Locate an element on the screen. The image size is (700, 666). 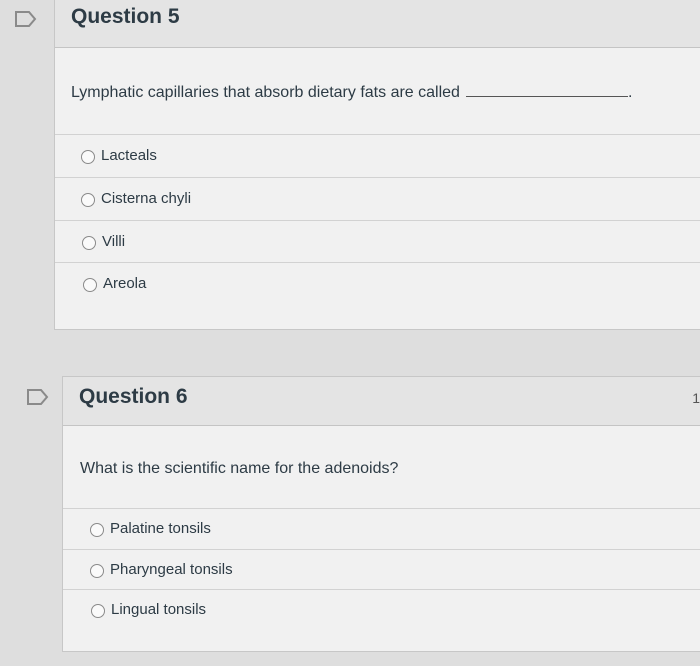
question-title: Question 6 is located at coordinates (133, 396).